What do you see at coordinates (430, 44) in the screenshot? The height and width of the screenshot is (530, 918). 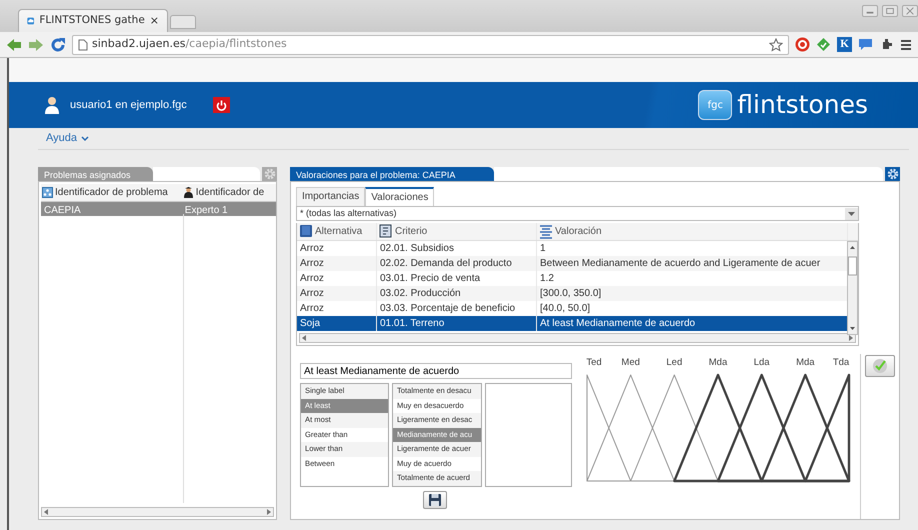 I see `address-bar: sinbad2.ujaen.es/caepia/flintstones` at bounding box center [430, 44].